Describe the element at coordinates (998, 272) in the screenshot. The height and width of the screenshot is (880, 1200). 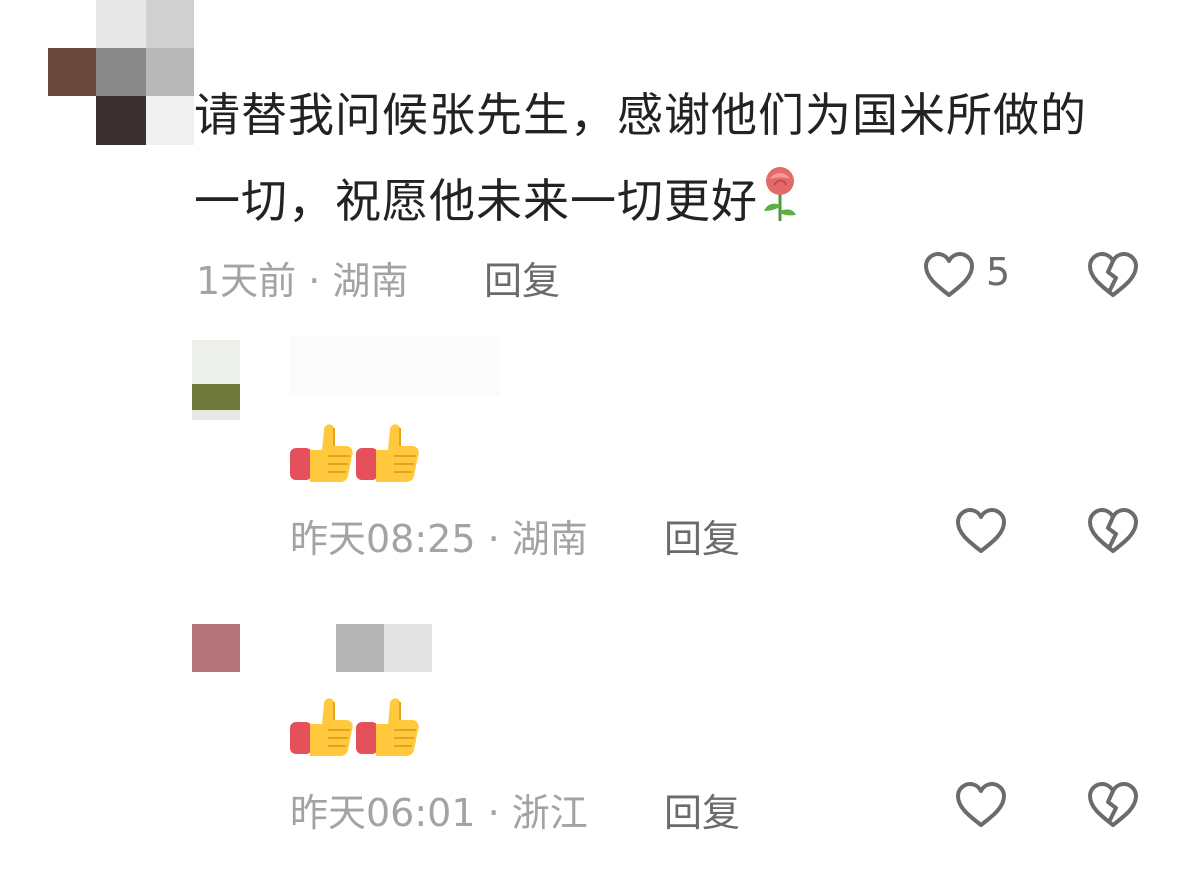
I see `like-count: 5` at that location.